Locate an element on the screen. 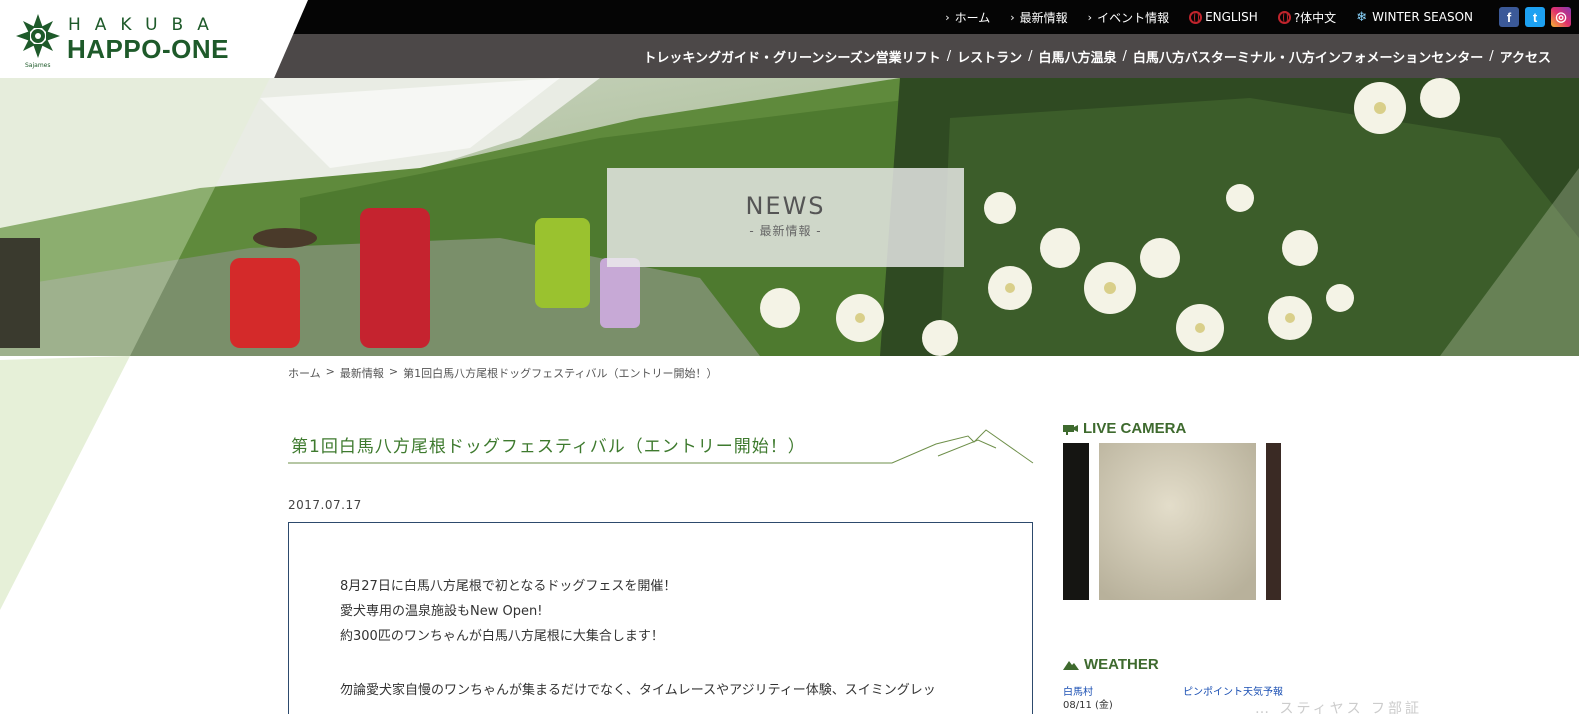 This screenshot has height=714, width=1579. news-heading-box: NEWS - 最新情報 - is located at coordinates (785, 217).